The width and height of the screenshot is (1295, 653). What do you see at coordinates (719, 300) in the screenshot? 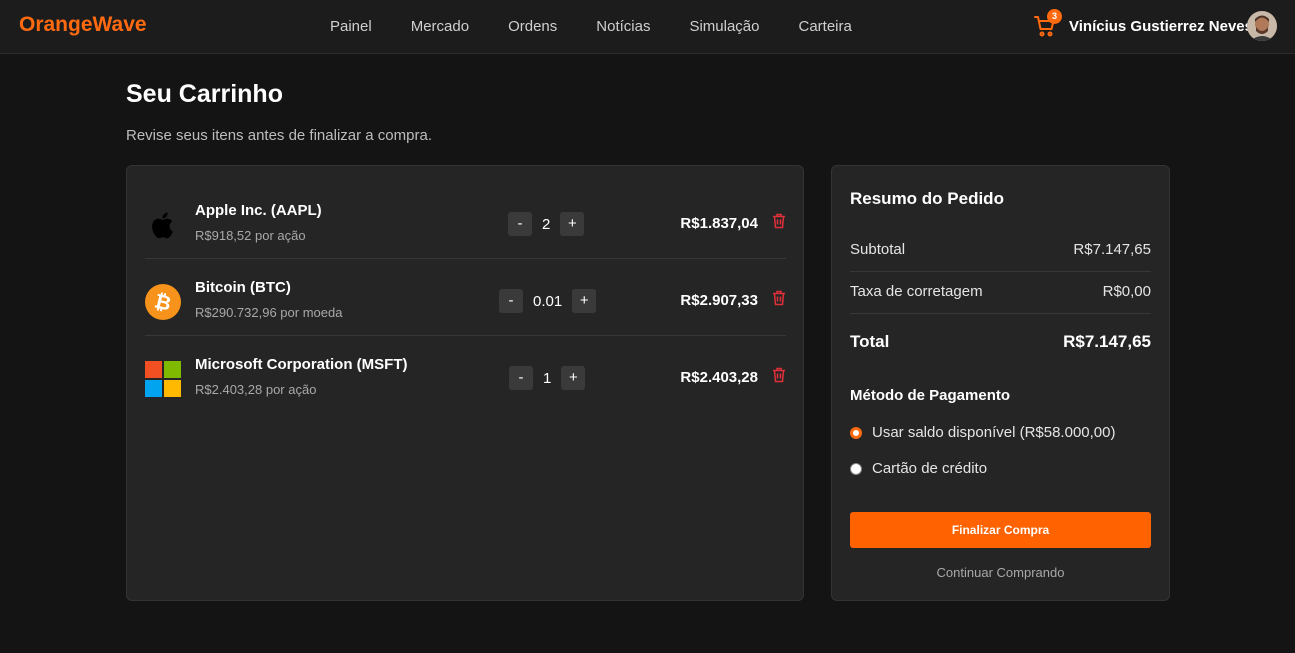
I see `item-total: R$2.907,33` at bounding box center [719, 300].